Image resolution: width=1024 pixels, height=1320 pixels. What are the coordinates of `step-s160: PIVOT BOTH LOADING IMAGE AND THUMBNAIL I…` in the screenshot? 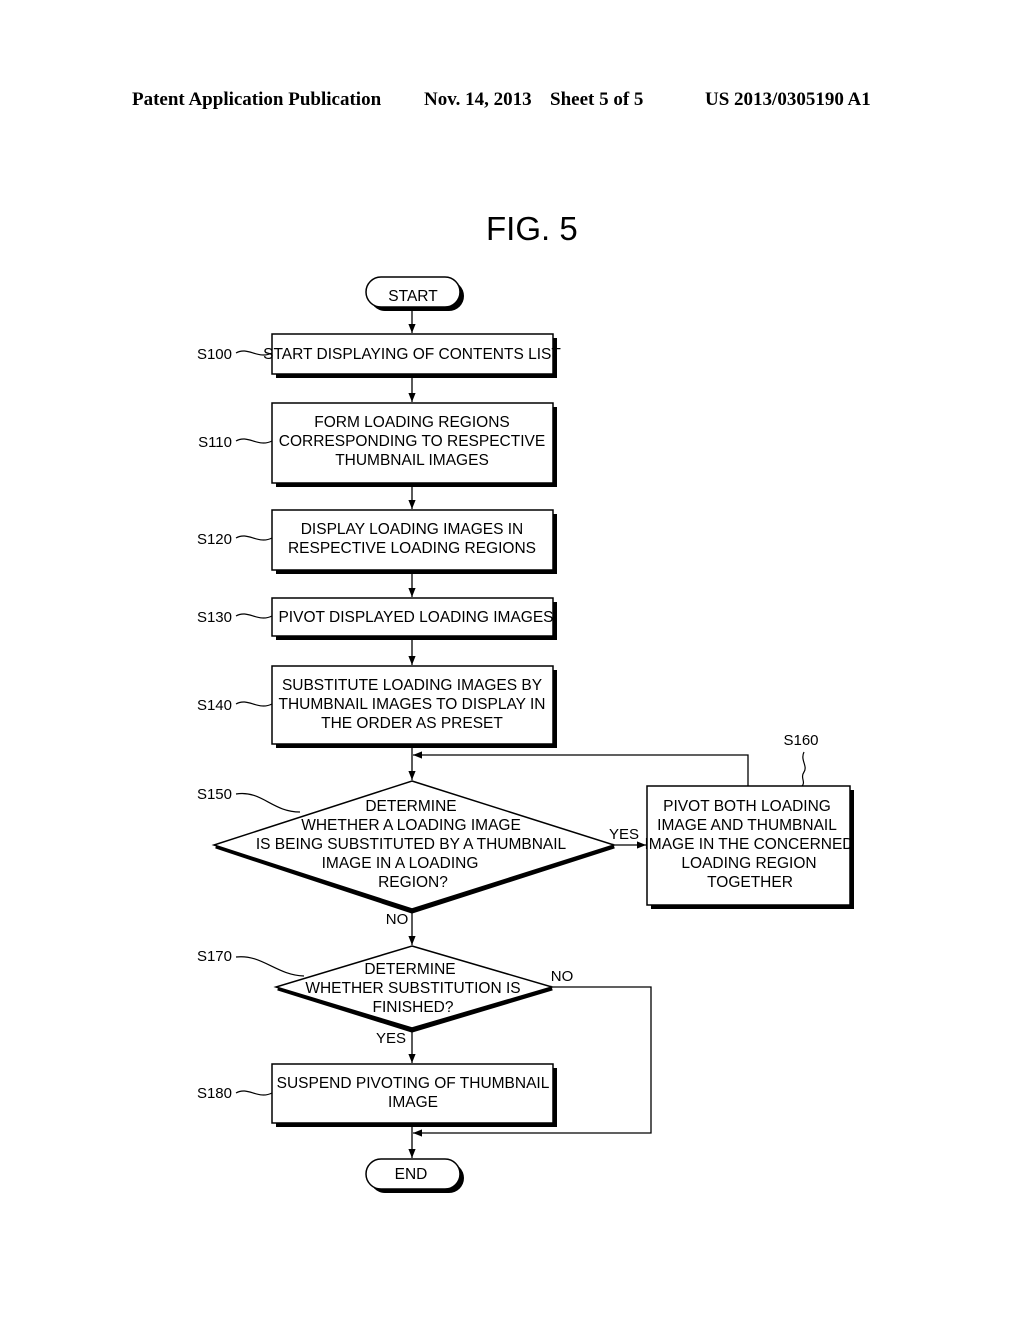 It's located at (749, 820).